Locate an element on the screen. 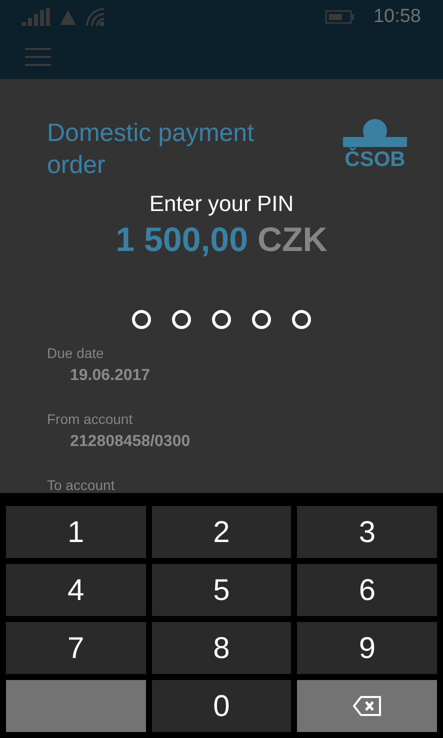 The image size is (443, 738). amount: 1 500,00 is located at coordinates (182, 240).